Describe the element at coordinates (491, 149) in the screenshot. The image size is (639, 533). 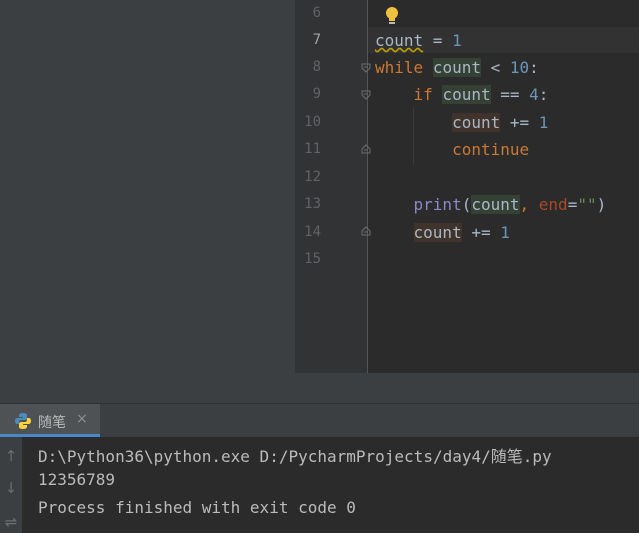
I see `keyword-continue: continue` at that location.